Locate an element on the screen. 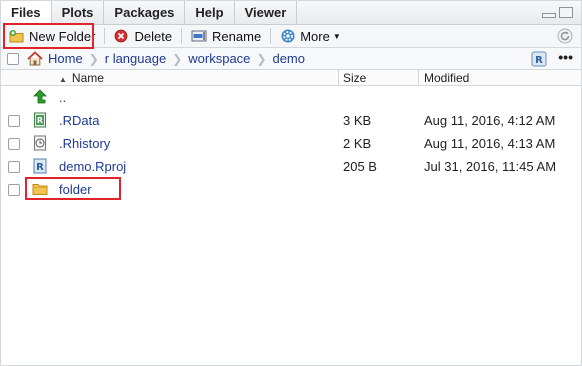 The width and height of the screenshot is (582, 366). more-button: More ▼ is located at coordinates (310, 36).